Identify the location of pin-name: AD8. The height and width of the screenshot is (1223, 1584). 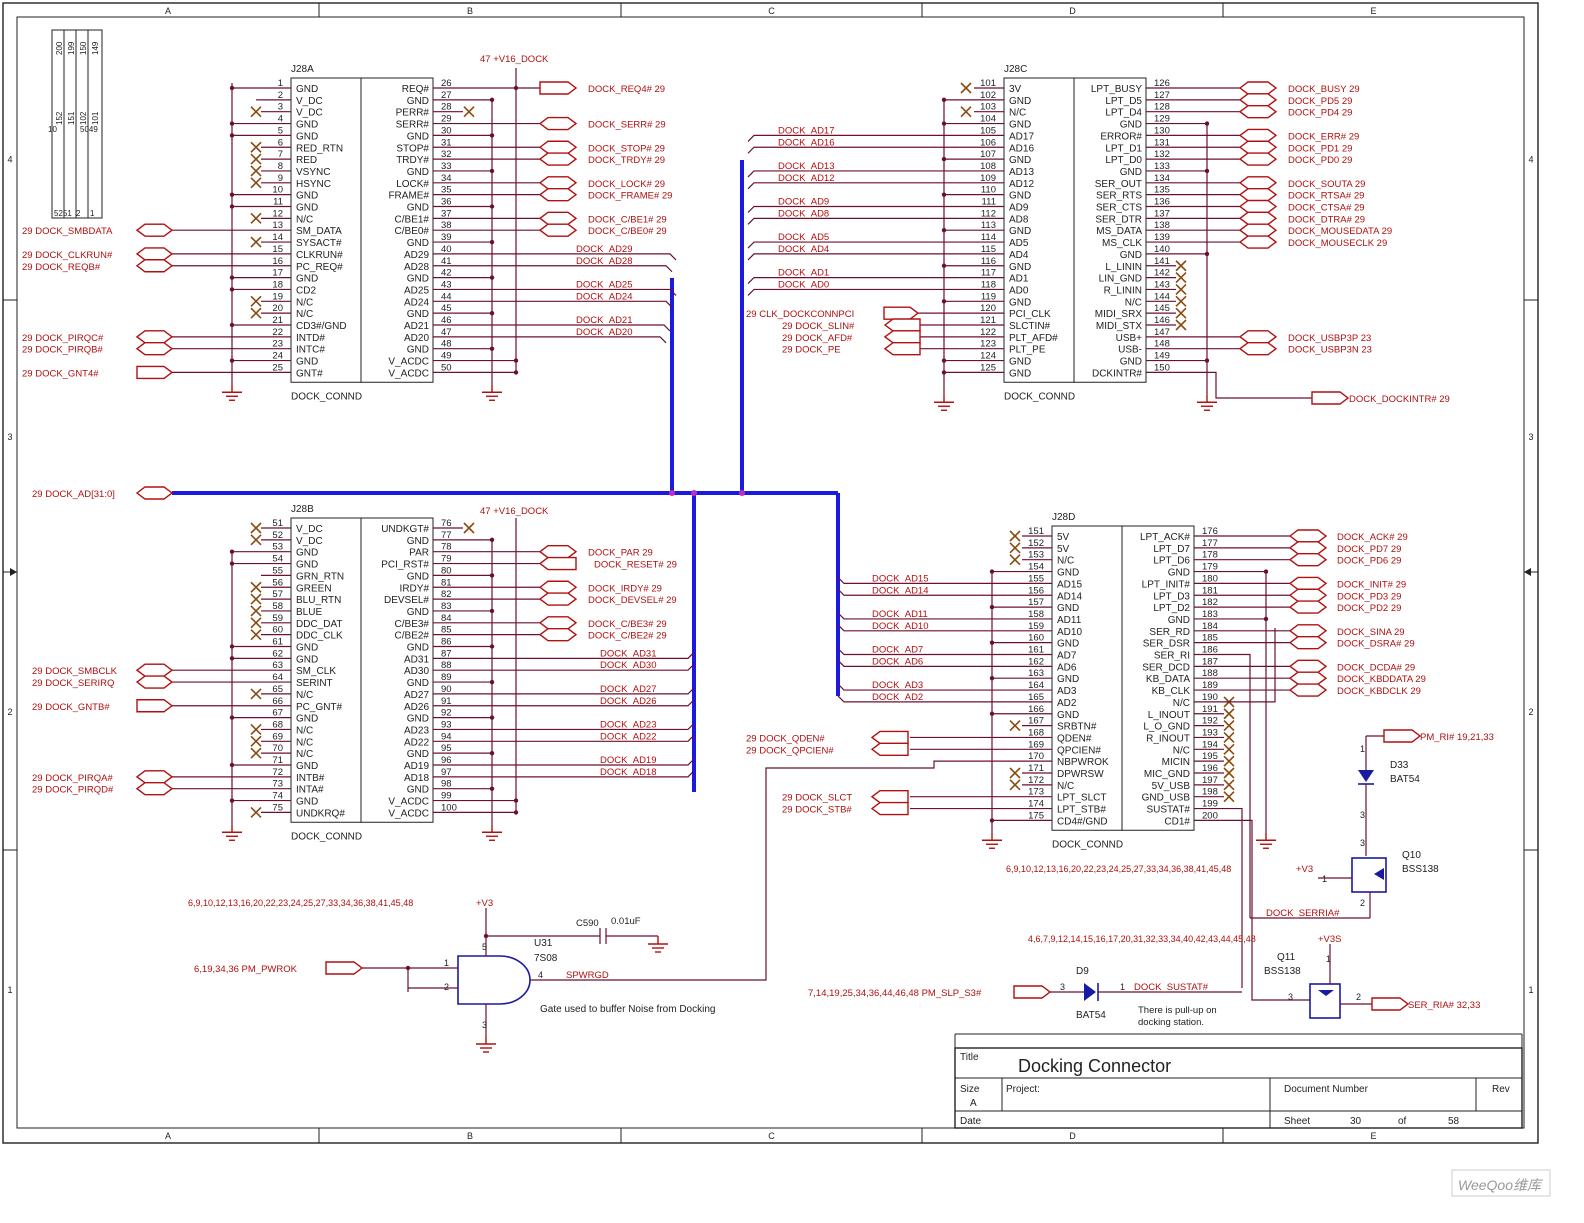
(1019, 219).